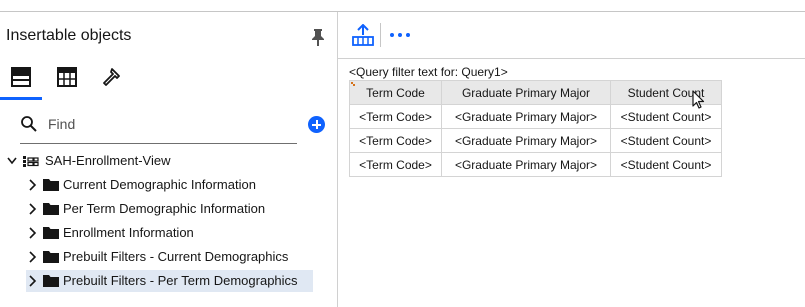 Image resolution: width=805 pixels, height=307 pixels. I want to click on tree-item-enrollment-information: Enrollment Information, so click(171, 233).